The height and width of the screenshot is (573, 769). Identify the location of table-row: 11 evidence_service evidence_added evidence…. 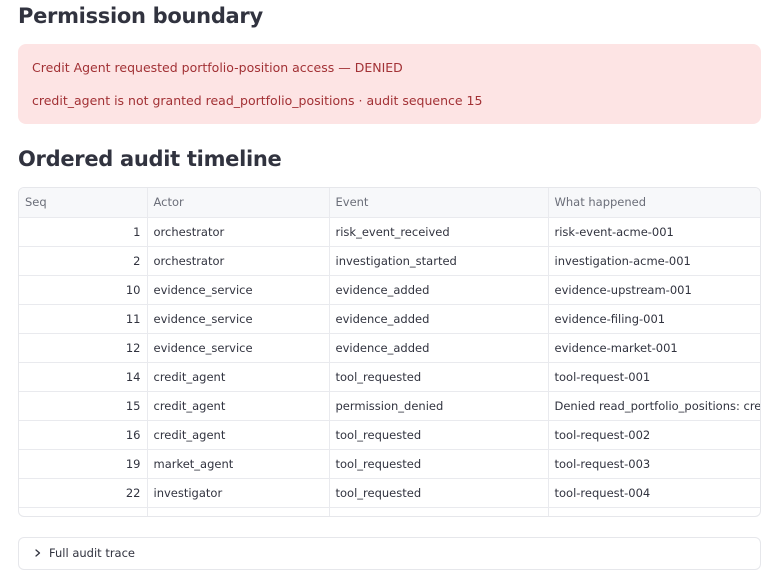
(389, 319).